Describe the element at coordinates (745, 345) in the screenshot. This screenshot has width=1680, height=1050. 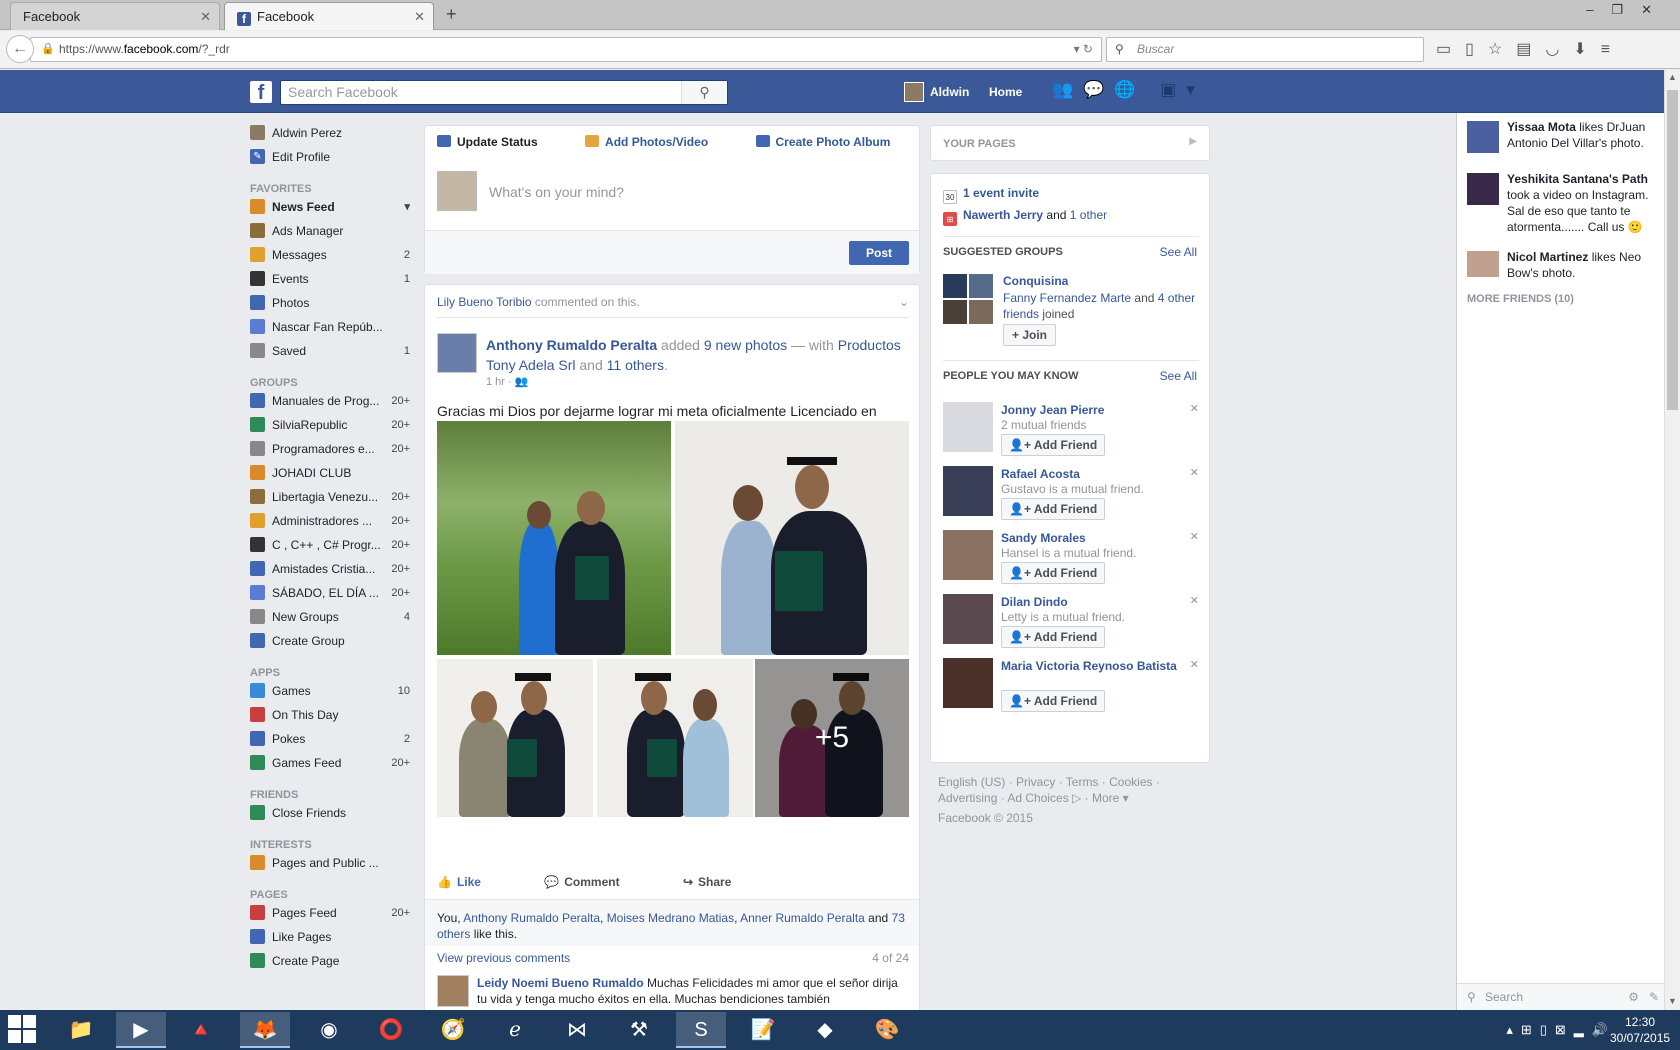
I see `photos-link: 9 new photos` at that location.